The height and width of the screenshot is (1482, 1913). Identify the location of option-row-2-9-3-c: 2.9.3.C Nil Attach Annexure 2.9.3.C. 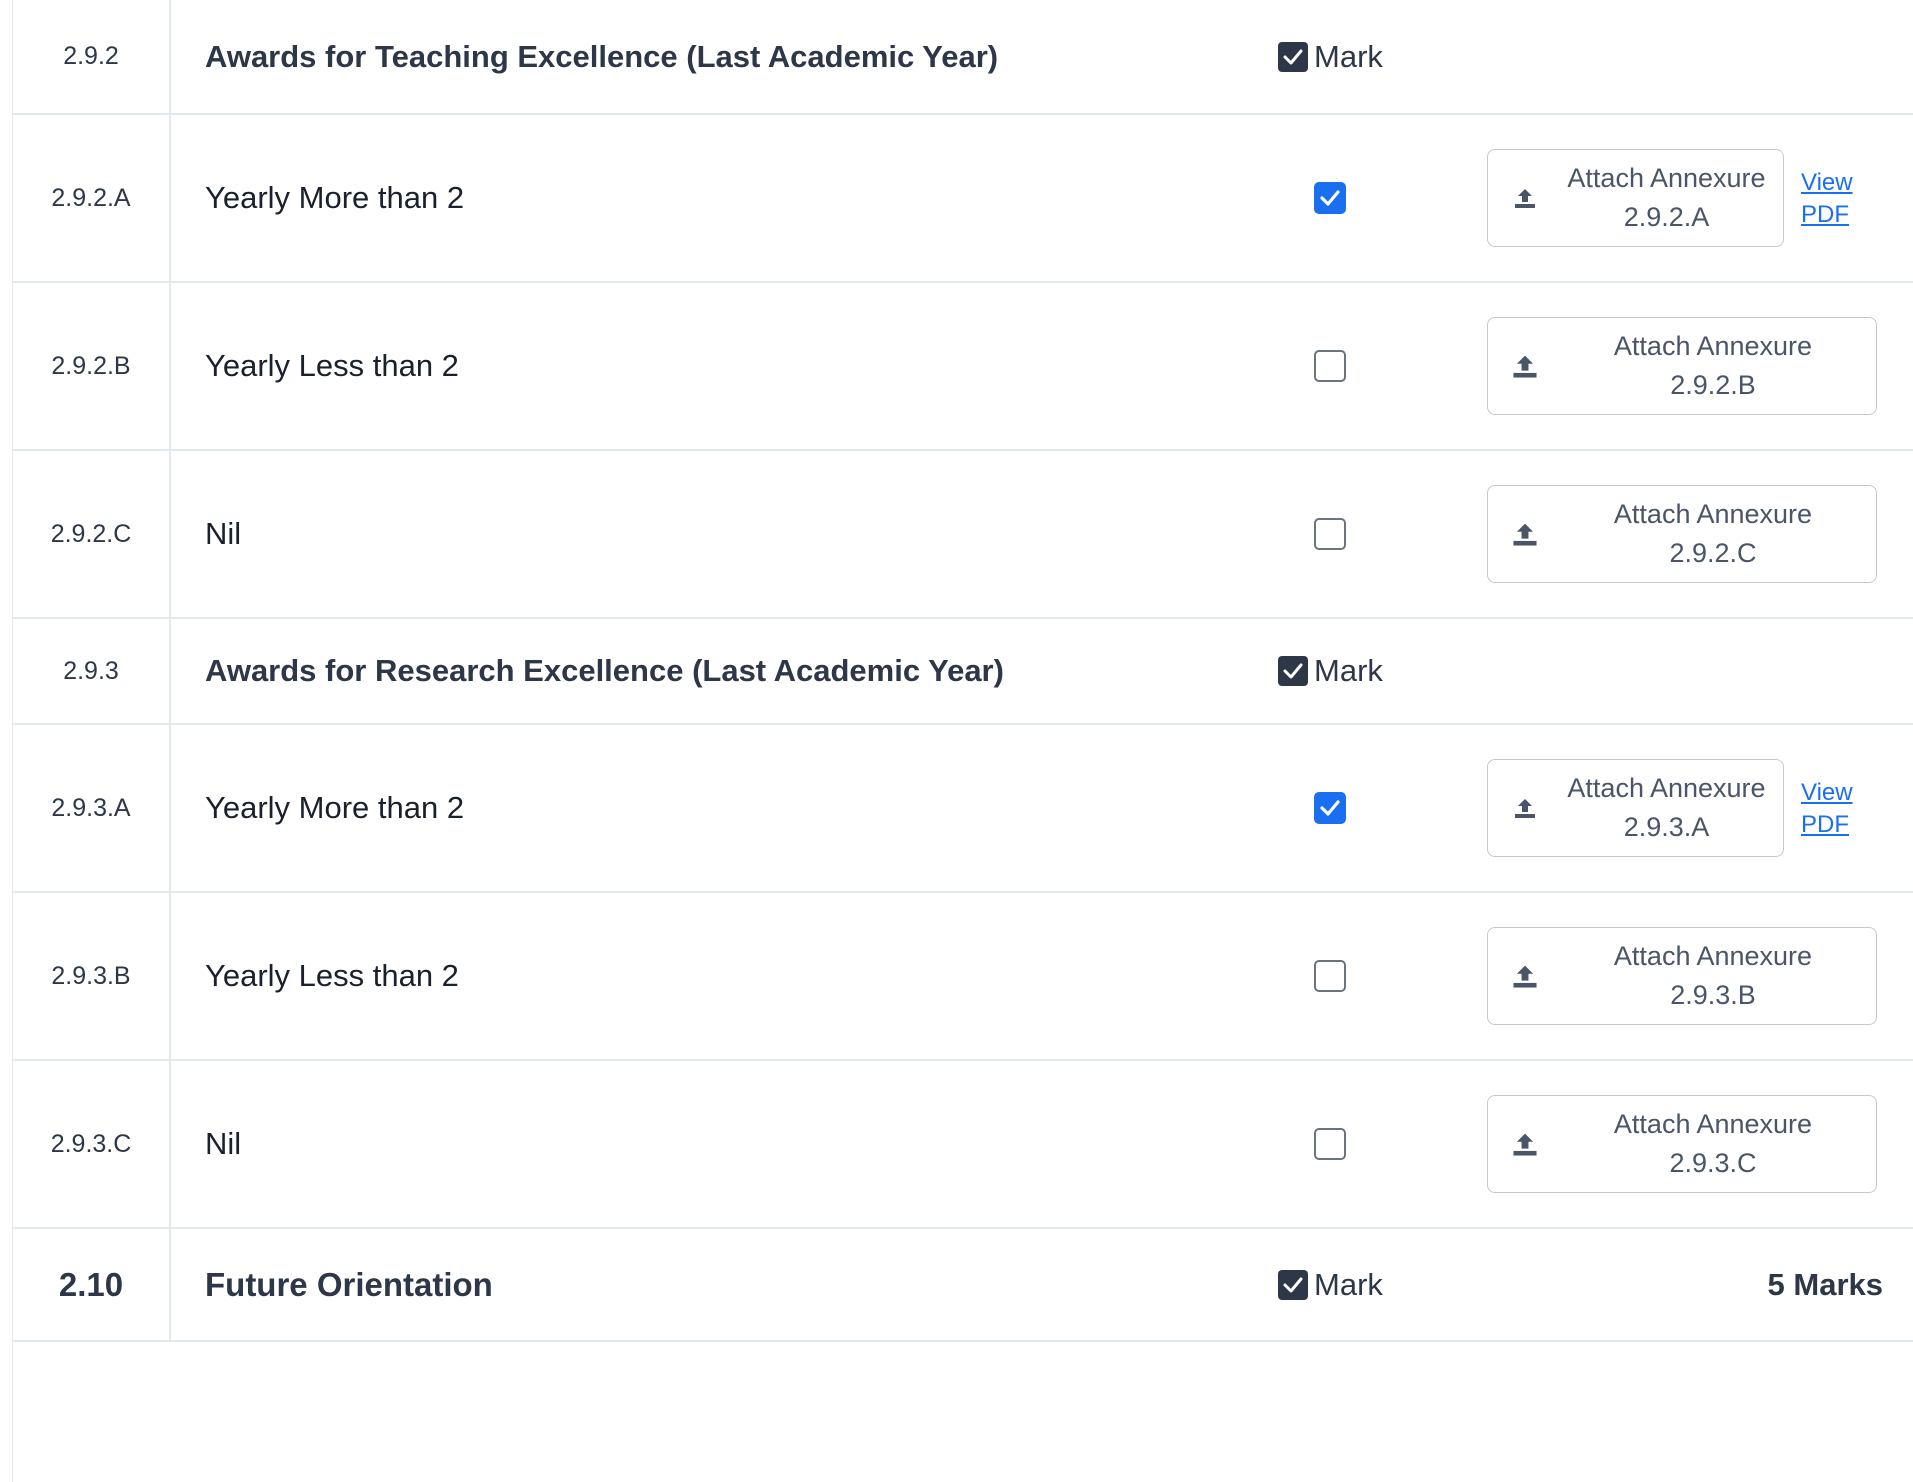
(963, 1145).